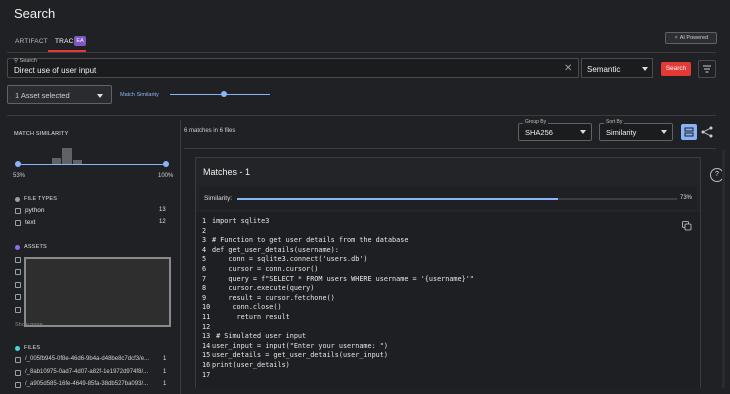 The image size is (730, 394). What do you see at coordinates (165, 384) in the screenshot?
I see `file-count: 1` at bounding box center [165, 384].